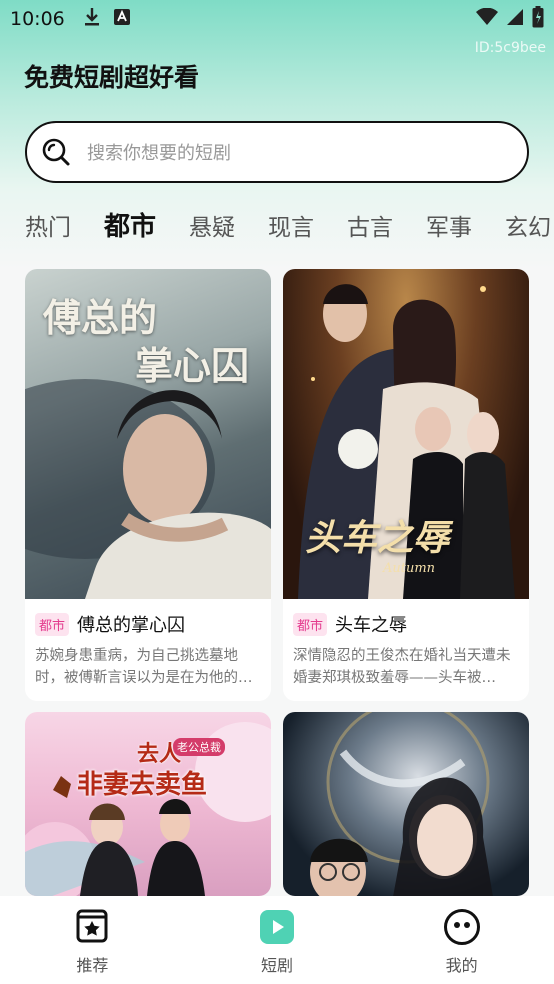 The image size is (554, 984). What do you see at coordinates (130, 233) in the screenshot?
I see `tab-urban: 都市` at bounding box center [130, 233].